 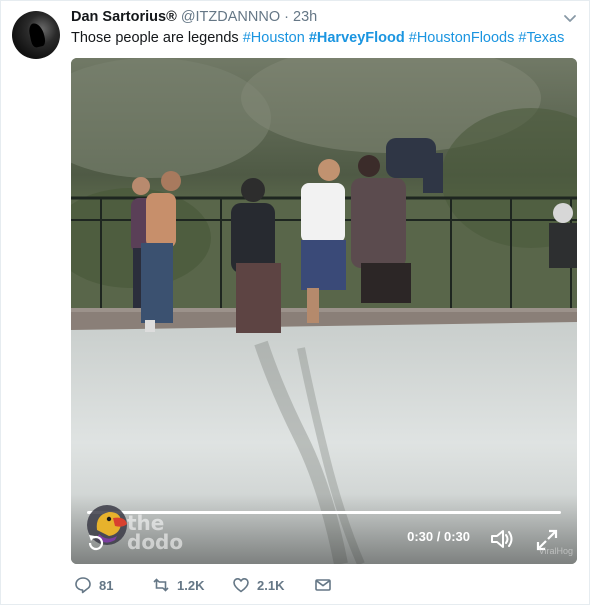 What do you see at coordinates (357, 38) in the screenshot?
I see `hashtag-harveyflood: #HarveyFlood` at bounding box center [357, 38].